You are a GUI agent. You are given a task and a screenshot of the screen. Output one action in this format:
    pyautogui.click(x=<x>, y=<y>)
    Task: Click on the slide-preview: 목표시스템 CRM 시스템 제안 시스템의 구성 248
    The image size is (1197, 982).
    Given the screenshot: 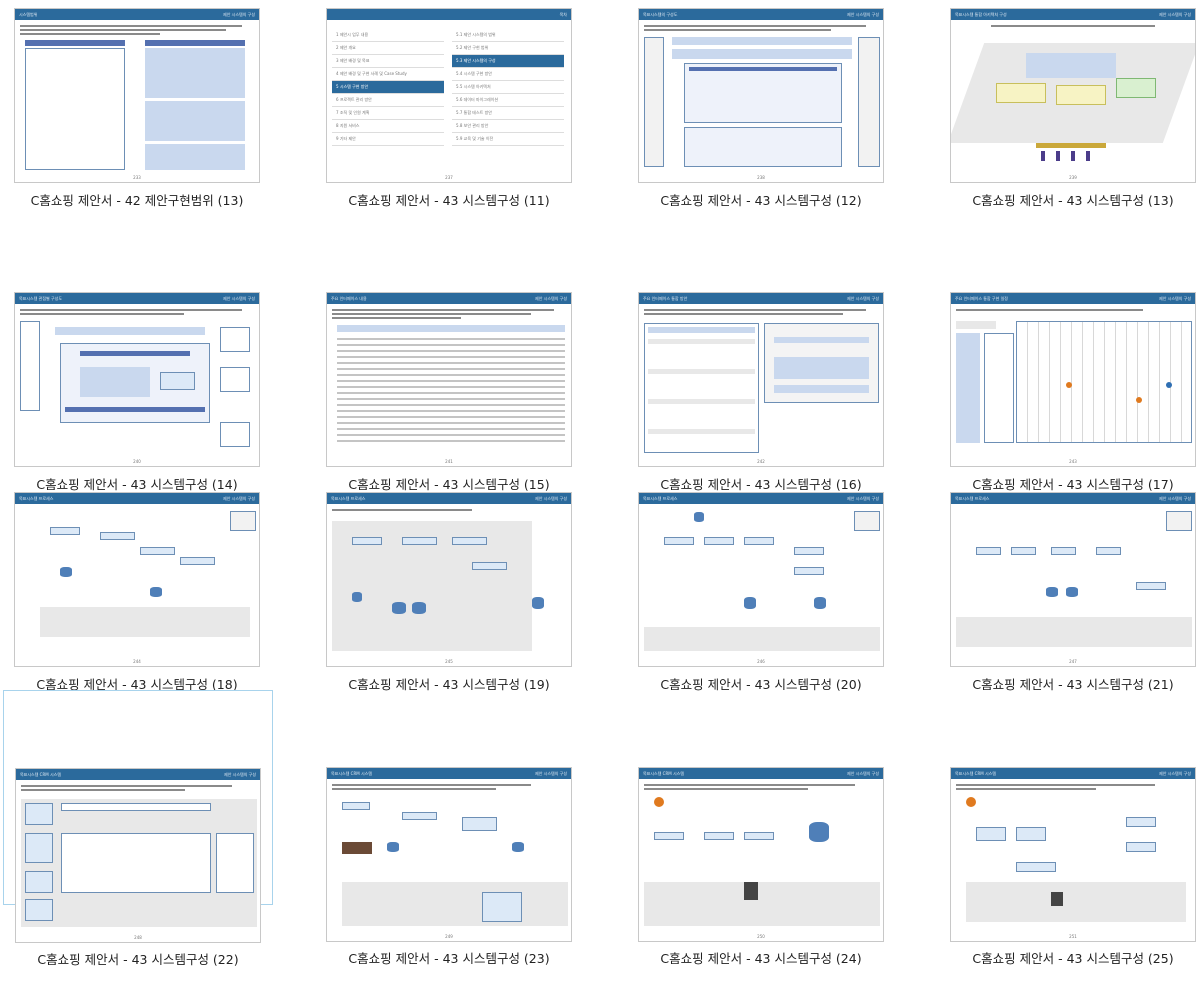 What is the action you would take?
    pyautogui.click(x=138, y=855)
    